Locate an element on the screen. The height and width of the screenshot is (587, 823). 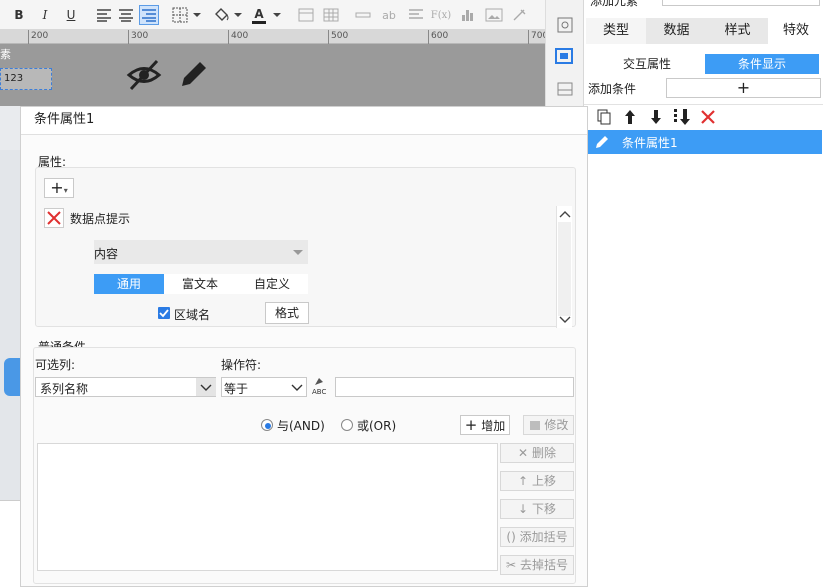
add-button: + 增加 is located at coordinates (485, 425).